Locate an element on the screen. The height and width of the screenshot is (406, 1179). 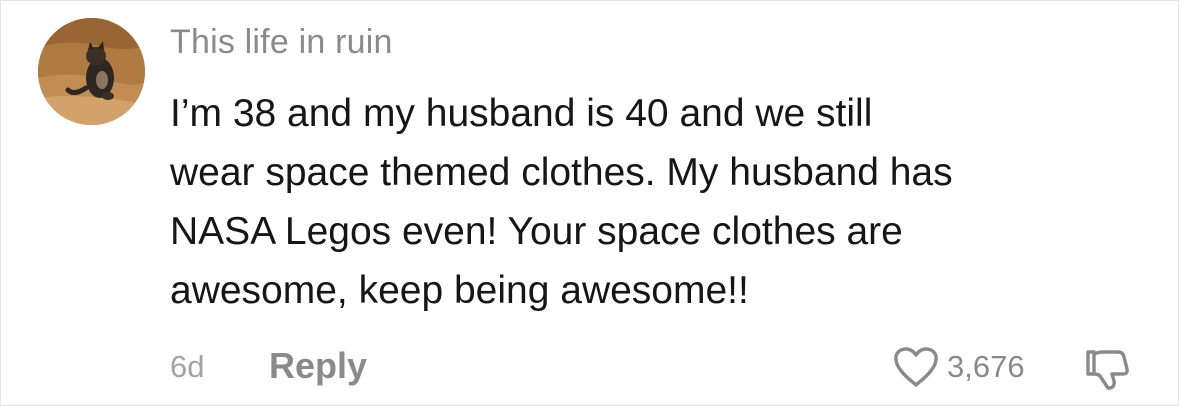
reply-button: Reply is located at coordinates (318, 366).